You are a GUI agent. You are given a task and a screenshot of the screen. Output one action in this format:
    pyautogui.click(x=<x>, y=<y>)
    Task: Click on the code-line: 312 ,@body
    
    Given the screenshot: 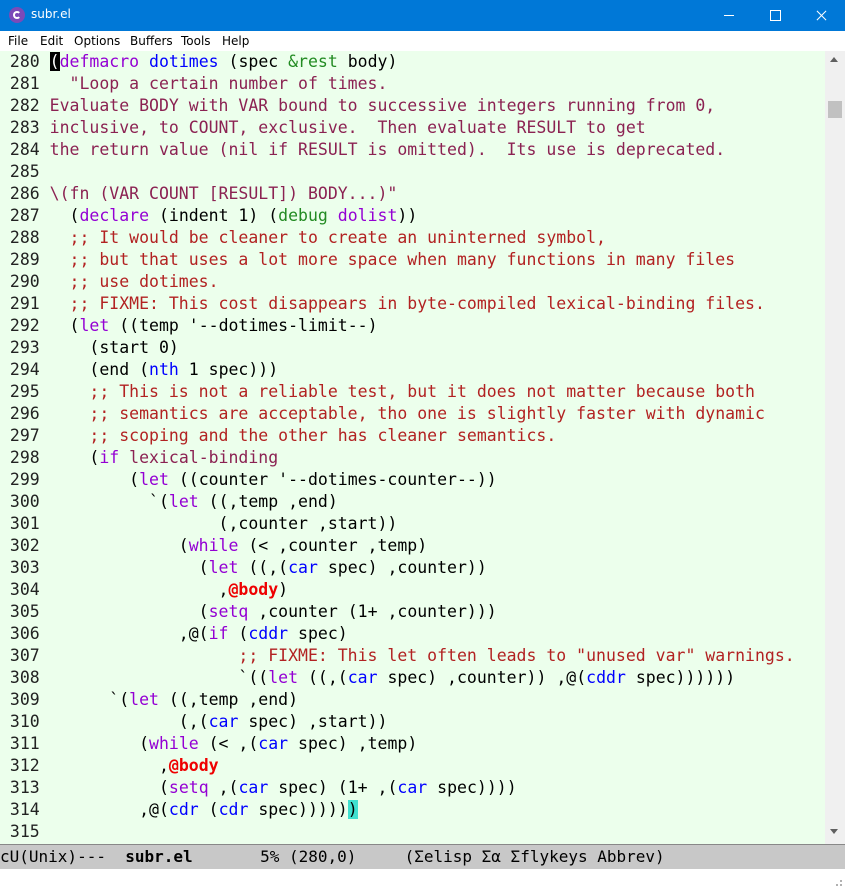 What is the action you would take?
    pyautogui.click(x=397, y=766)
    